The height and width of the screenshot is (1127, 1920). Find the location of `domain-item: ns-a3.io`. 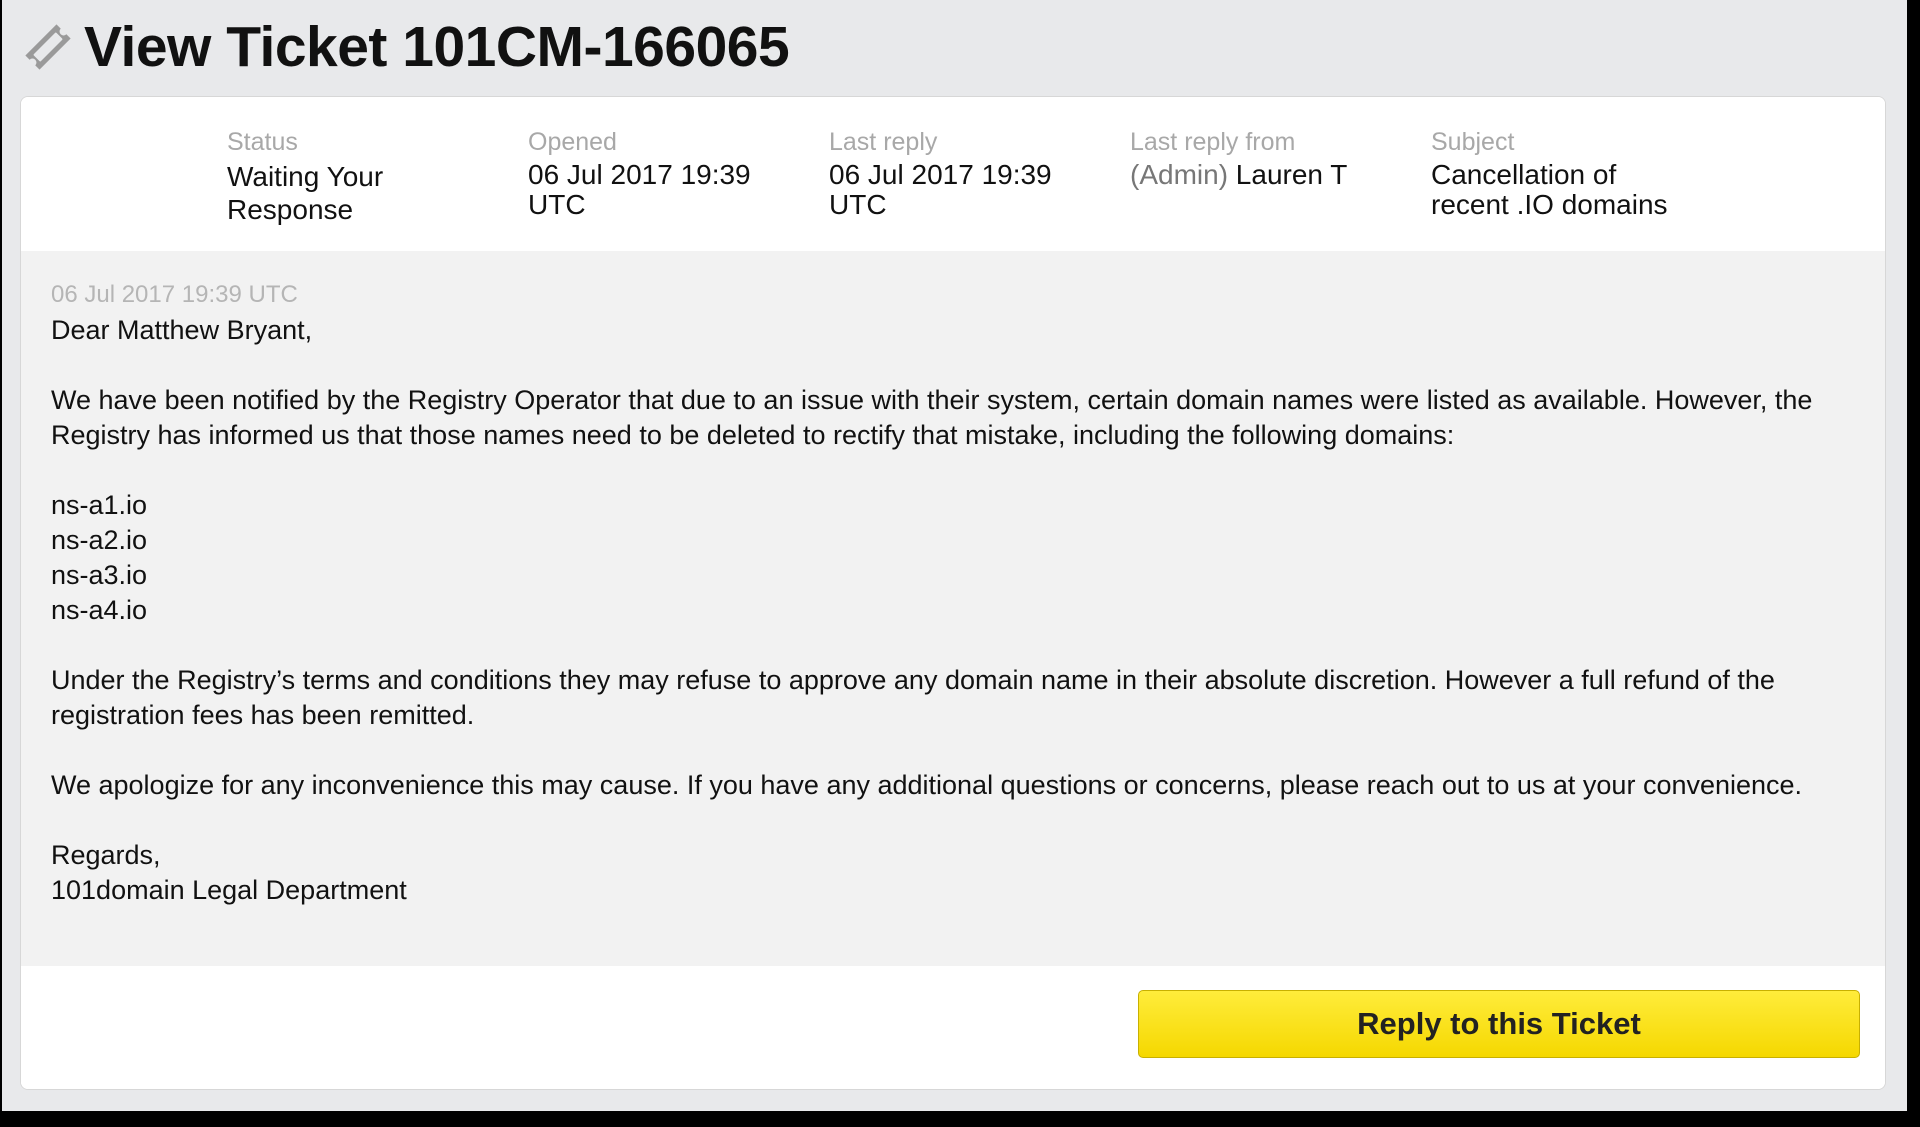

domain-item: ns-a3.io is located at coordinates (99, 575).